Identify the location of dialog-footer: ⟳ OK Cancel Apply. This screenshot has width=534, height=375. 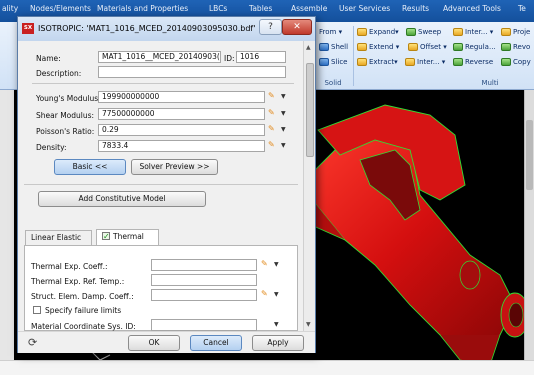
(166, 342).